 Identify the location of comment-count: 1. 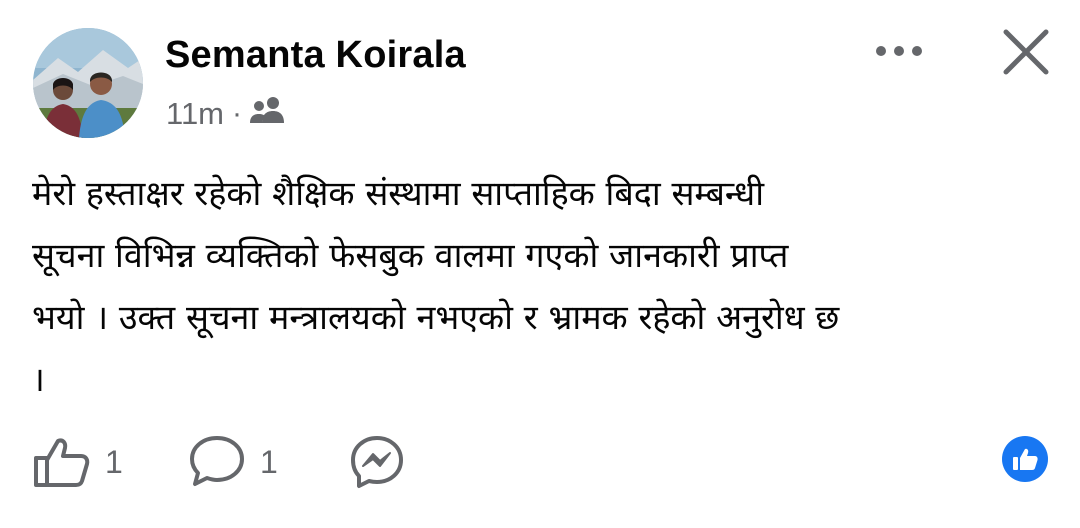
(269, 461).